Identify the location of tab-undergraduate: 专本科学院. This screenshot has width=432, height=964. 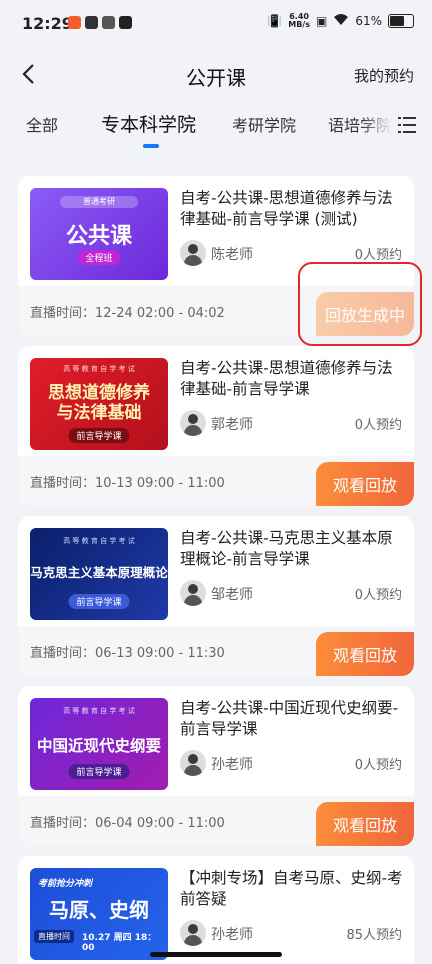
(148, 123).